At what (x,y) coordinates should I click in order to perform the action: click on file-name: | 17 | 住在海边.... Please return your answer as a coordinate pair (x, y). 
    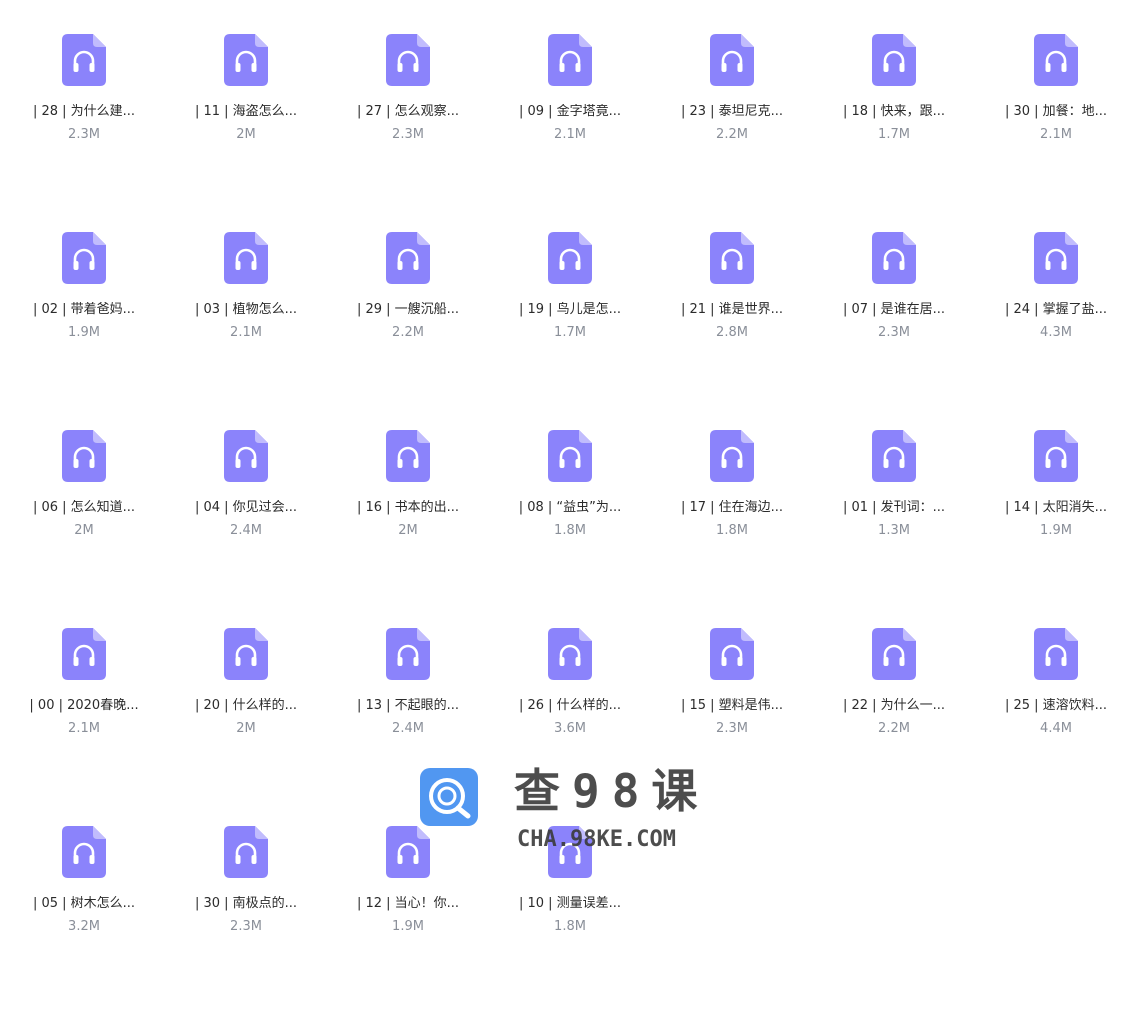
    Looking at the image, I should click on (732, 507).